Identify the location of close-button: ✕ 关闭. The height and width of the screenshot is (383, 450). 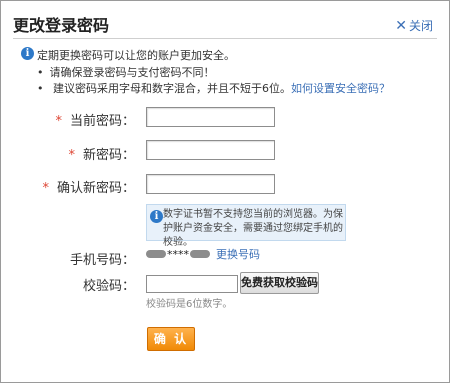
(414, 25).